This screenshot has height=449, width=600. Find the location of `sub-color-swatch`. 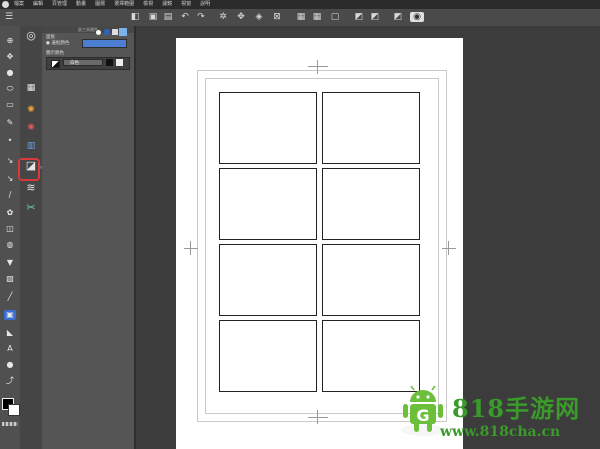

sub-color-swatch is located at coordinates (14, 410).